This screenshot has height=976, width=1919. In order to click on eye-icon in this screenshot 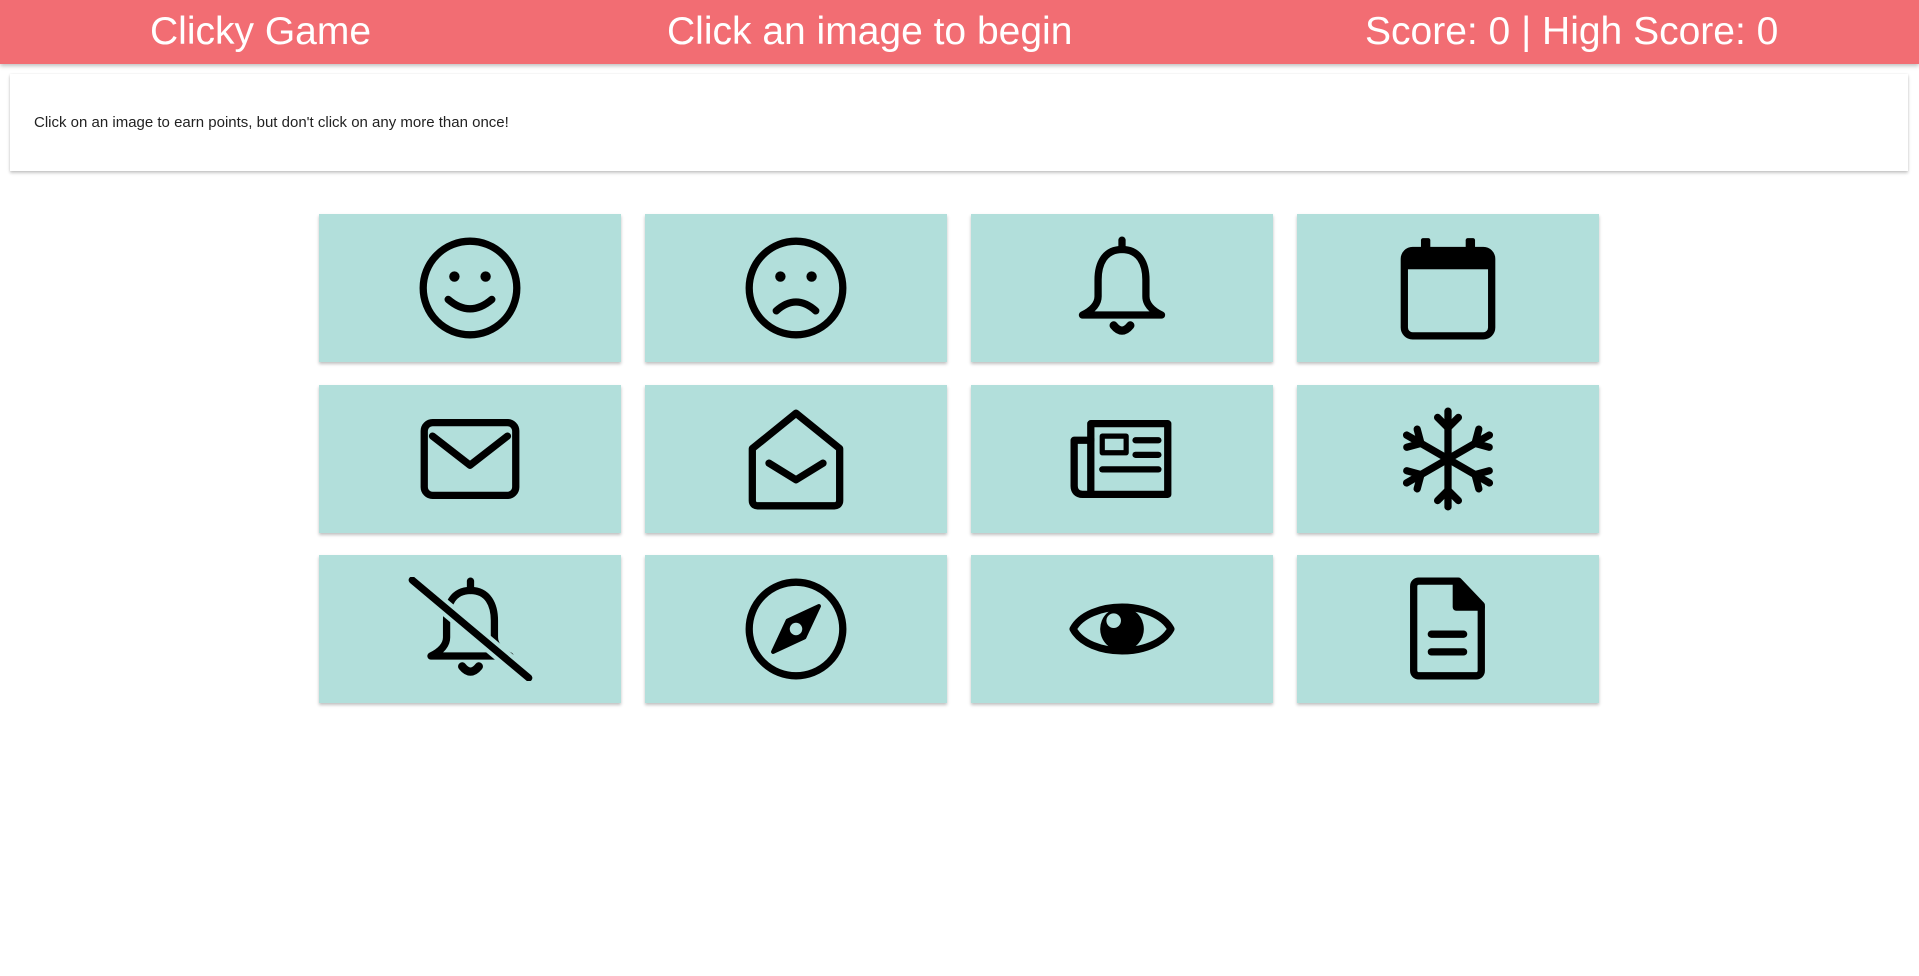, I will do `click(1122, 629)`.